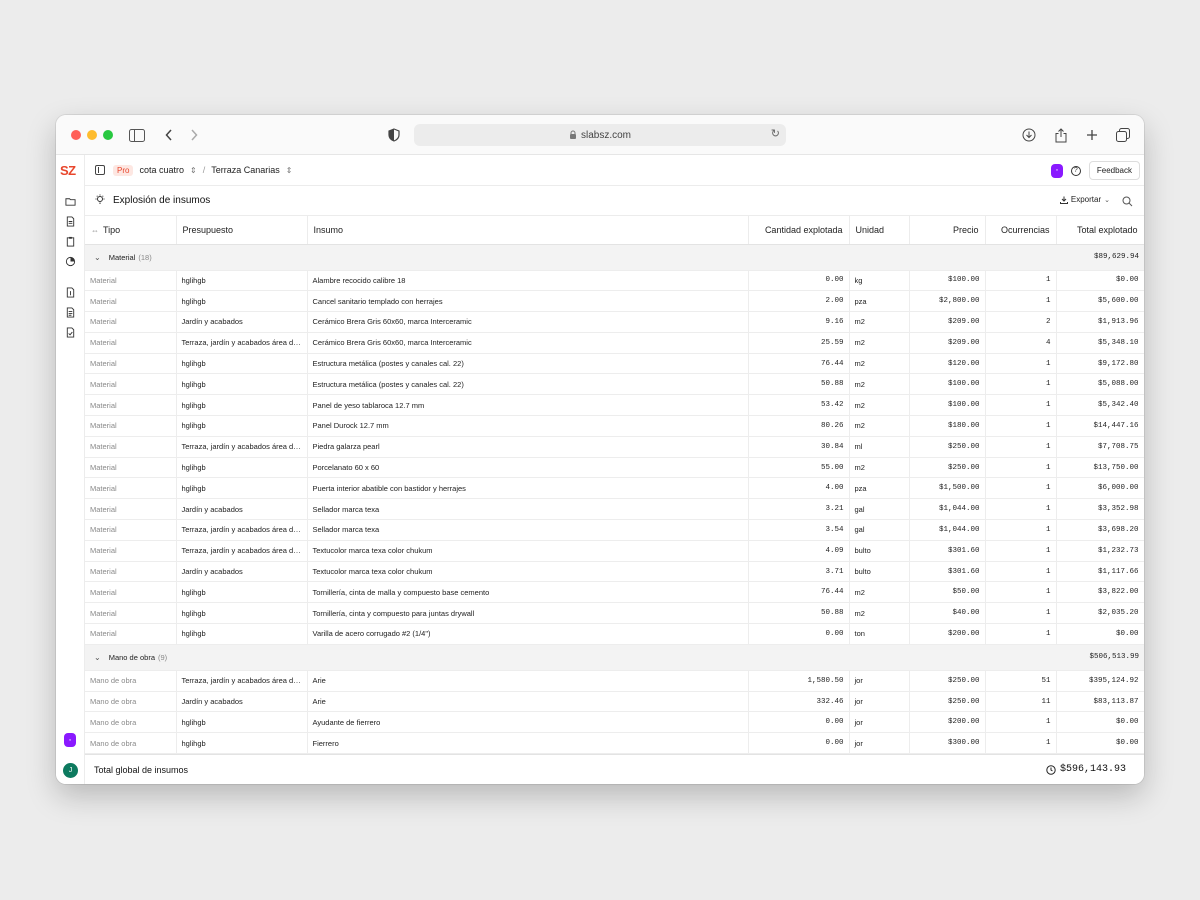 This screenshot has width=1200, height=900. Describe the element at coordinates (193, 170) in the screenshot. I see `project-selector-chevron-icon: ⇕` at that location.